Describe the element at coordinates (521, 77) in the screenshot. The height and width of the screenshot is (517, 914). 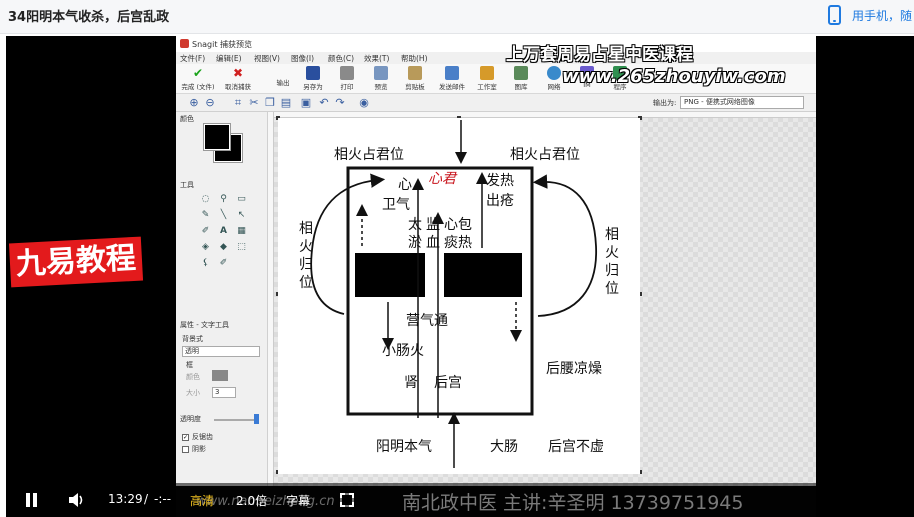
I see `gallery-button: 图库` at that location.